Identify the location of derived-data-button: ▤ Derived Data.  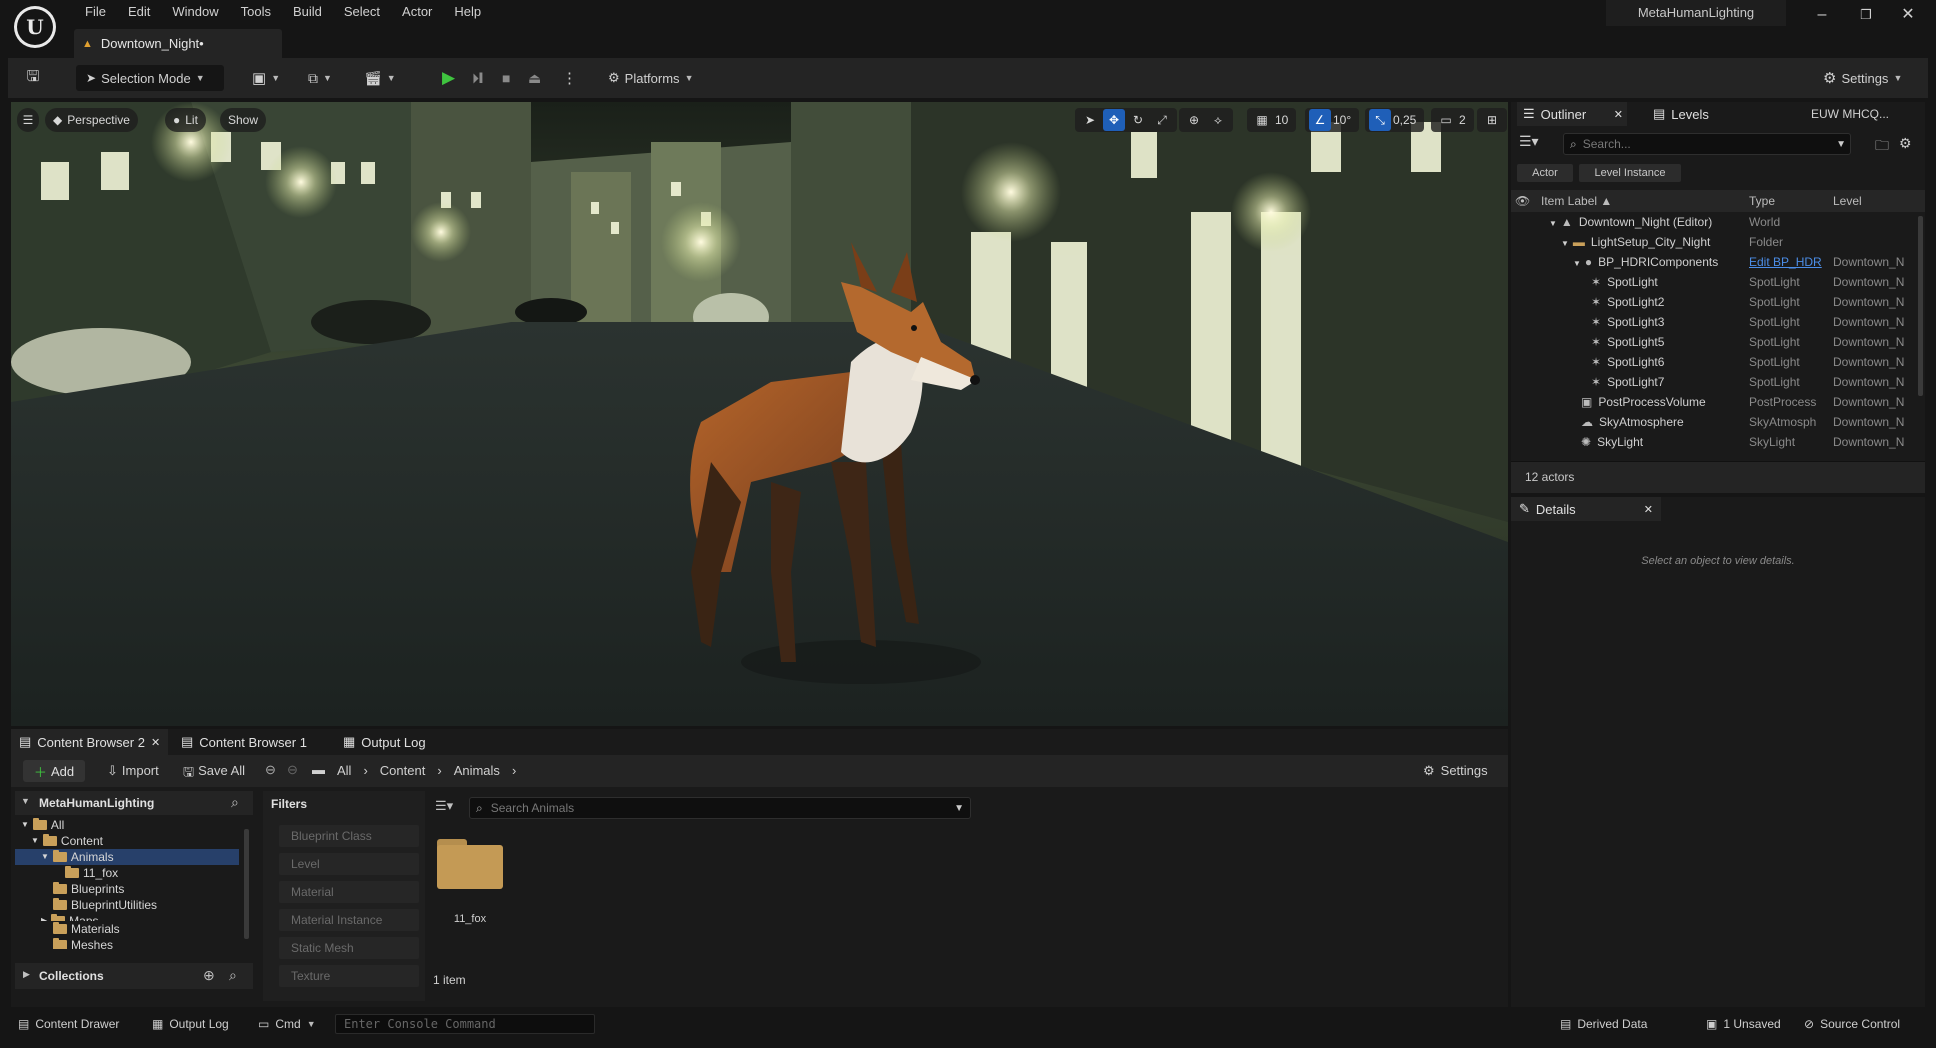
(1603, 1024).